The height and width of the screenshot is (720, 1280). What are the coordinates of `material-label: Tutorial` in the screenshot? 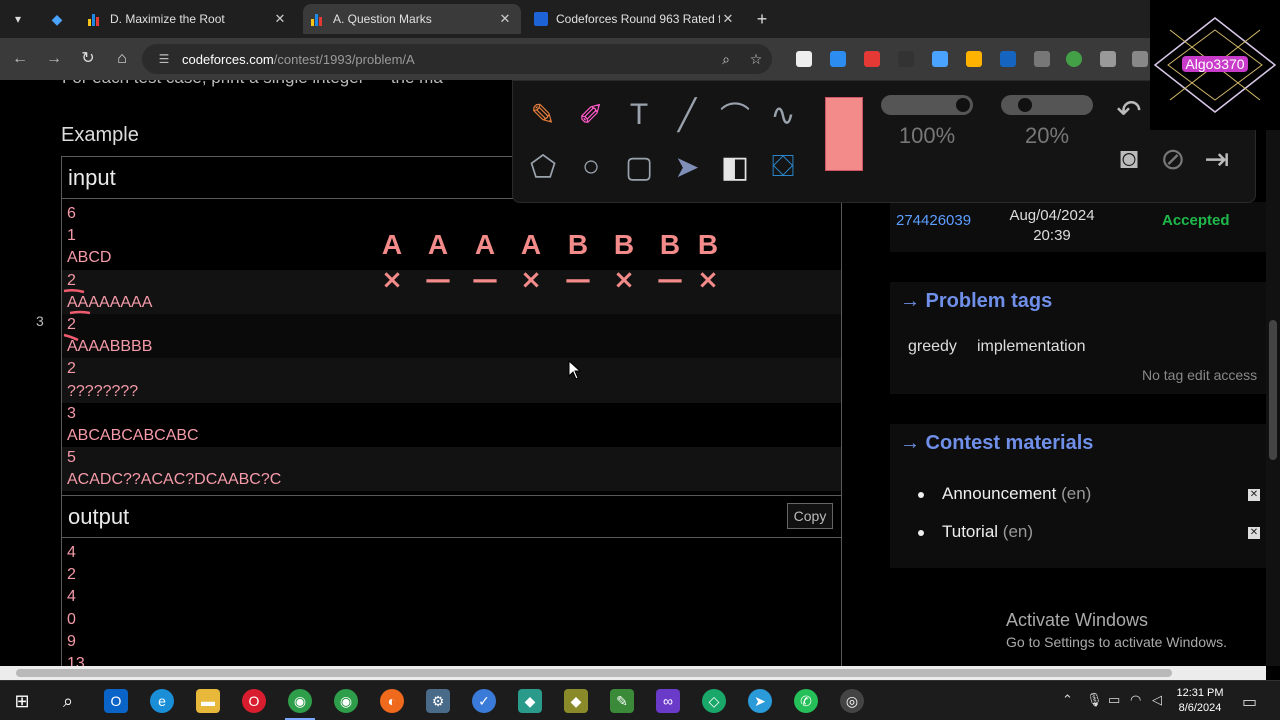 It's located at (970, 531).